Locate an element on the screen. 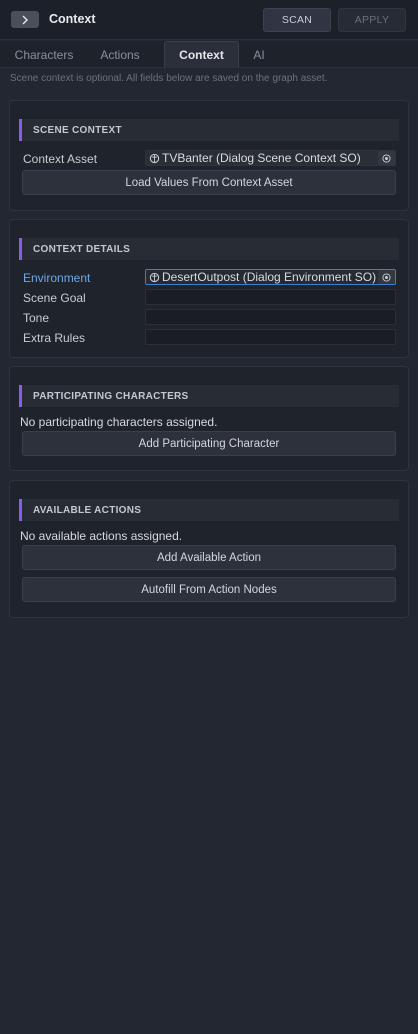 This screenshot has height=1034, width=418. extra-rules-label: Extra Rules is located at coordinates (54, 338).